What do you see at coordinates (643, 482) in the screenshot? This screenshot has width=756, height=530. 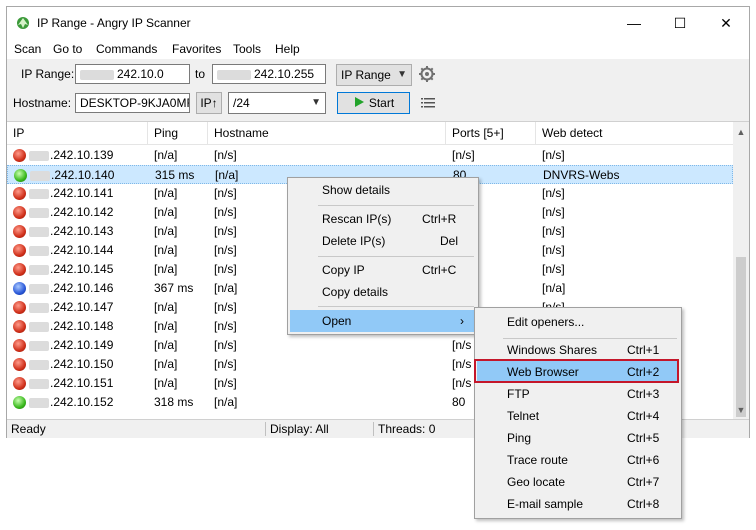 I see `menu-item-shortcut: Ctrl+7` at bounding box center [643, 482].